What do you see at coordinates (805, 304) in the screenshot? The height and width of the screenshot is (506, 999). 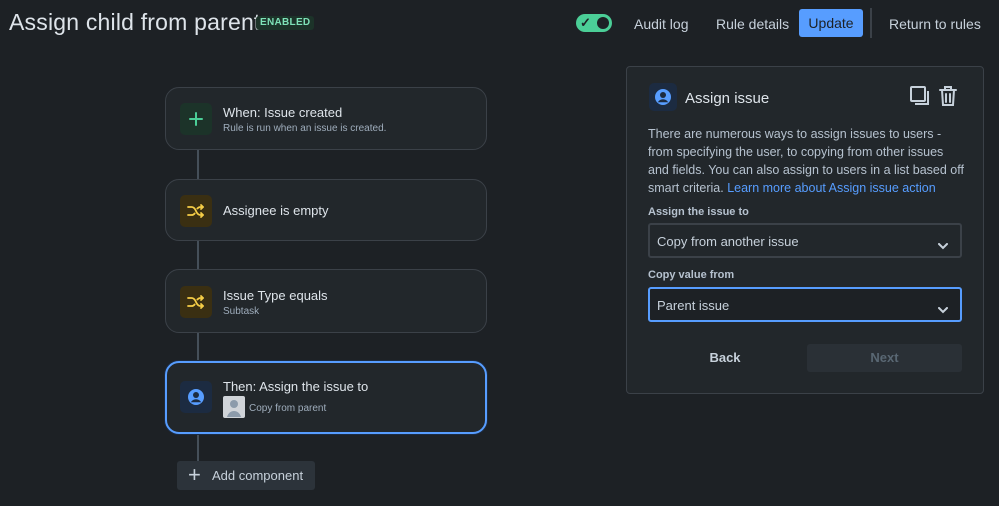 I see `copy-value-select: Parent issue` at bounding box center [805, 304].